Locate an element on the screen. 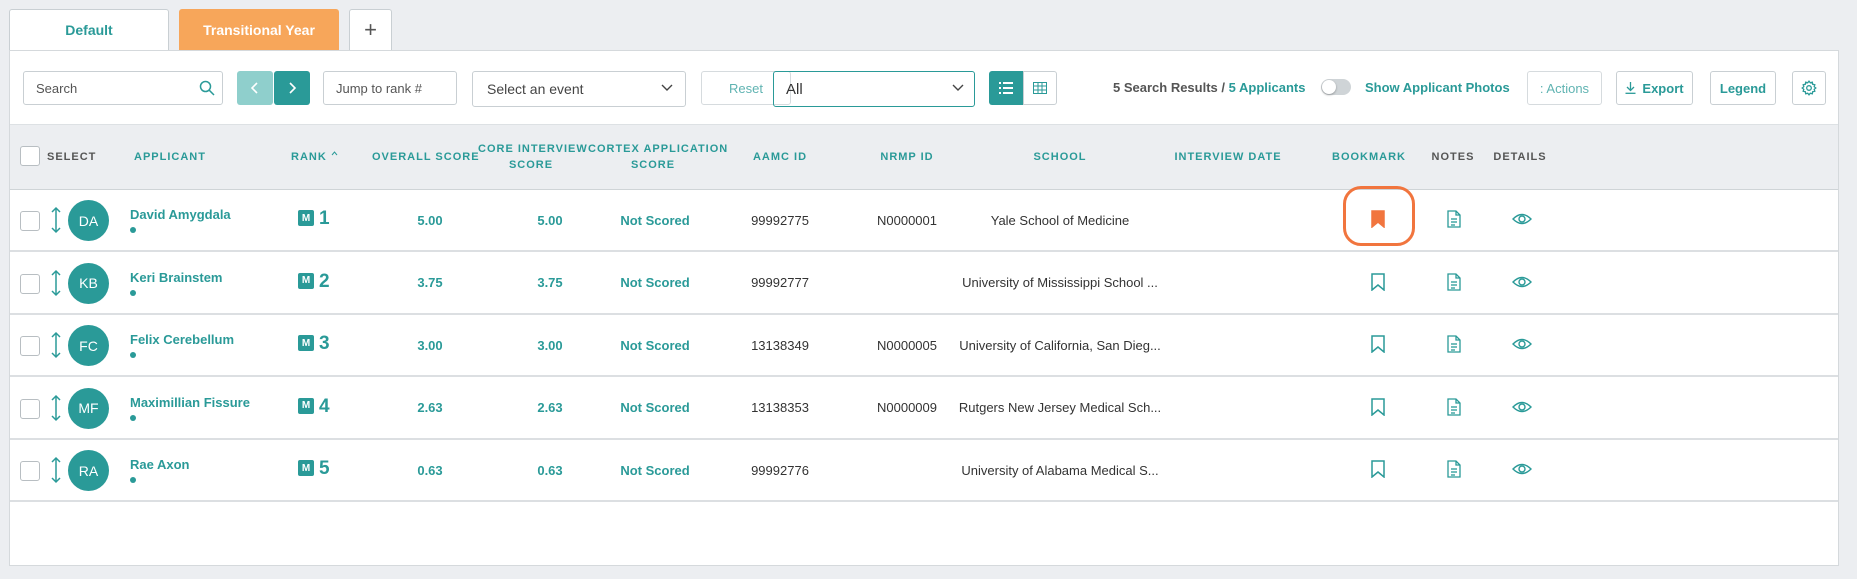  gear-icon is located at coordinates (1809, 88).